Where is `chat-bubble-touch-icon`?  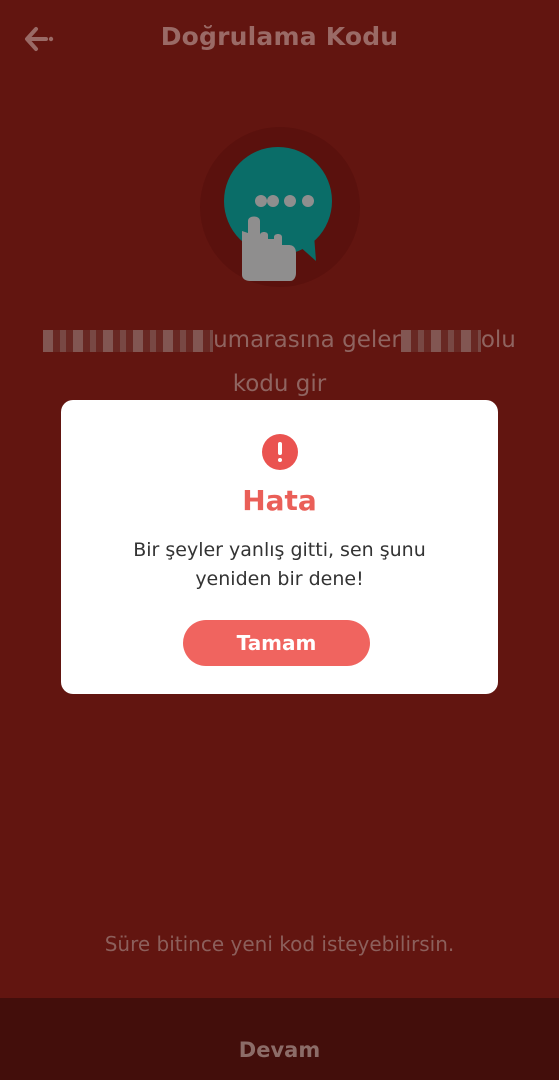
chat-bubble-touch-icon is located at coordinates (280, 207).